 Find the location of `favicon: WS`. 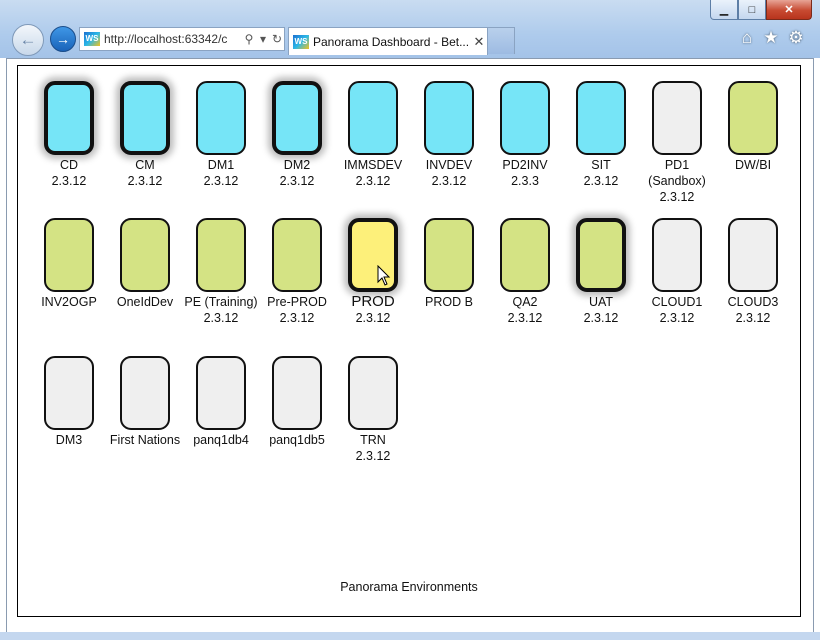

favicon: WS is located at coordinates (92, 39).